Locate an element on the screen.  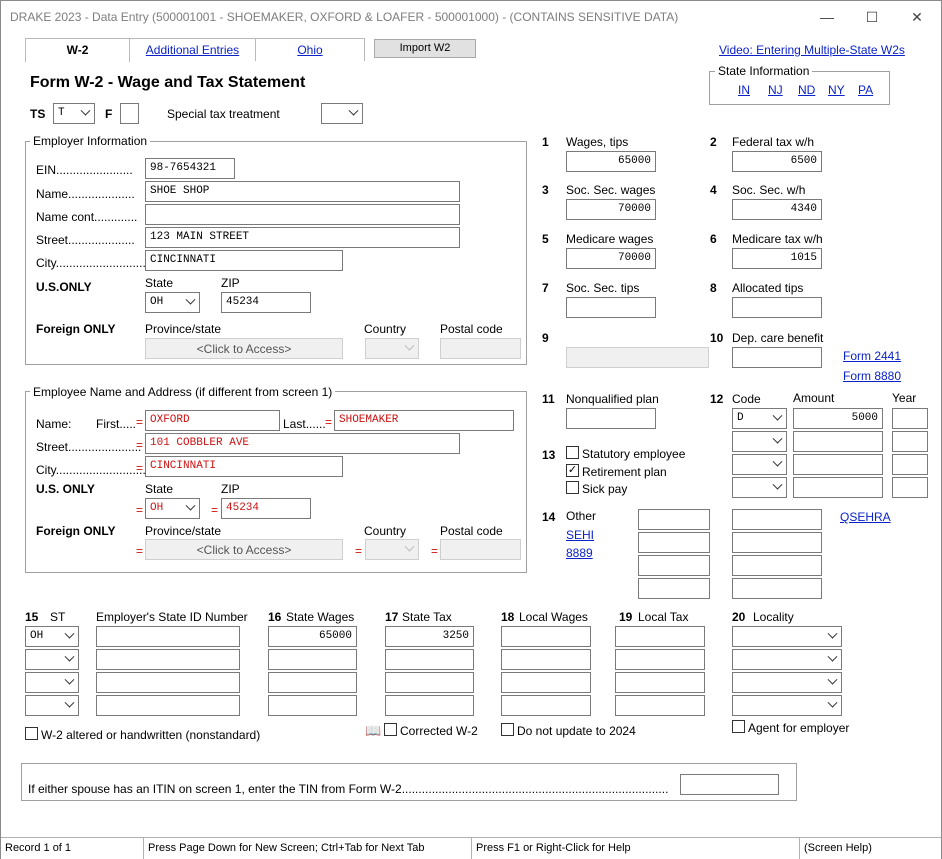
minimize-button: — is located at coordinates (827, 17).